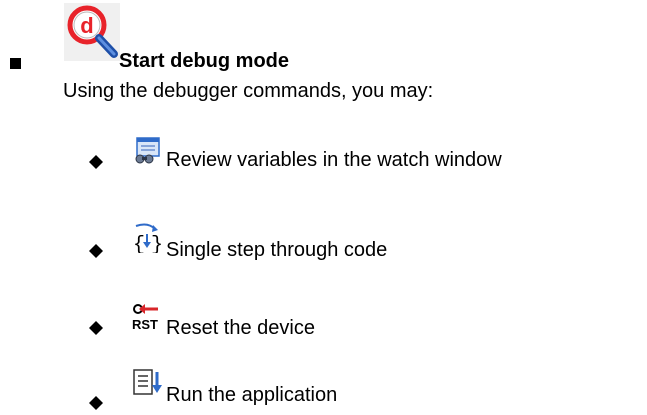 This screenshot has width=647, height=415. Describe the element at coordinates (147, 151) in the screenshot. I see `watch-window-icon` at that location.